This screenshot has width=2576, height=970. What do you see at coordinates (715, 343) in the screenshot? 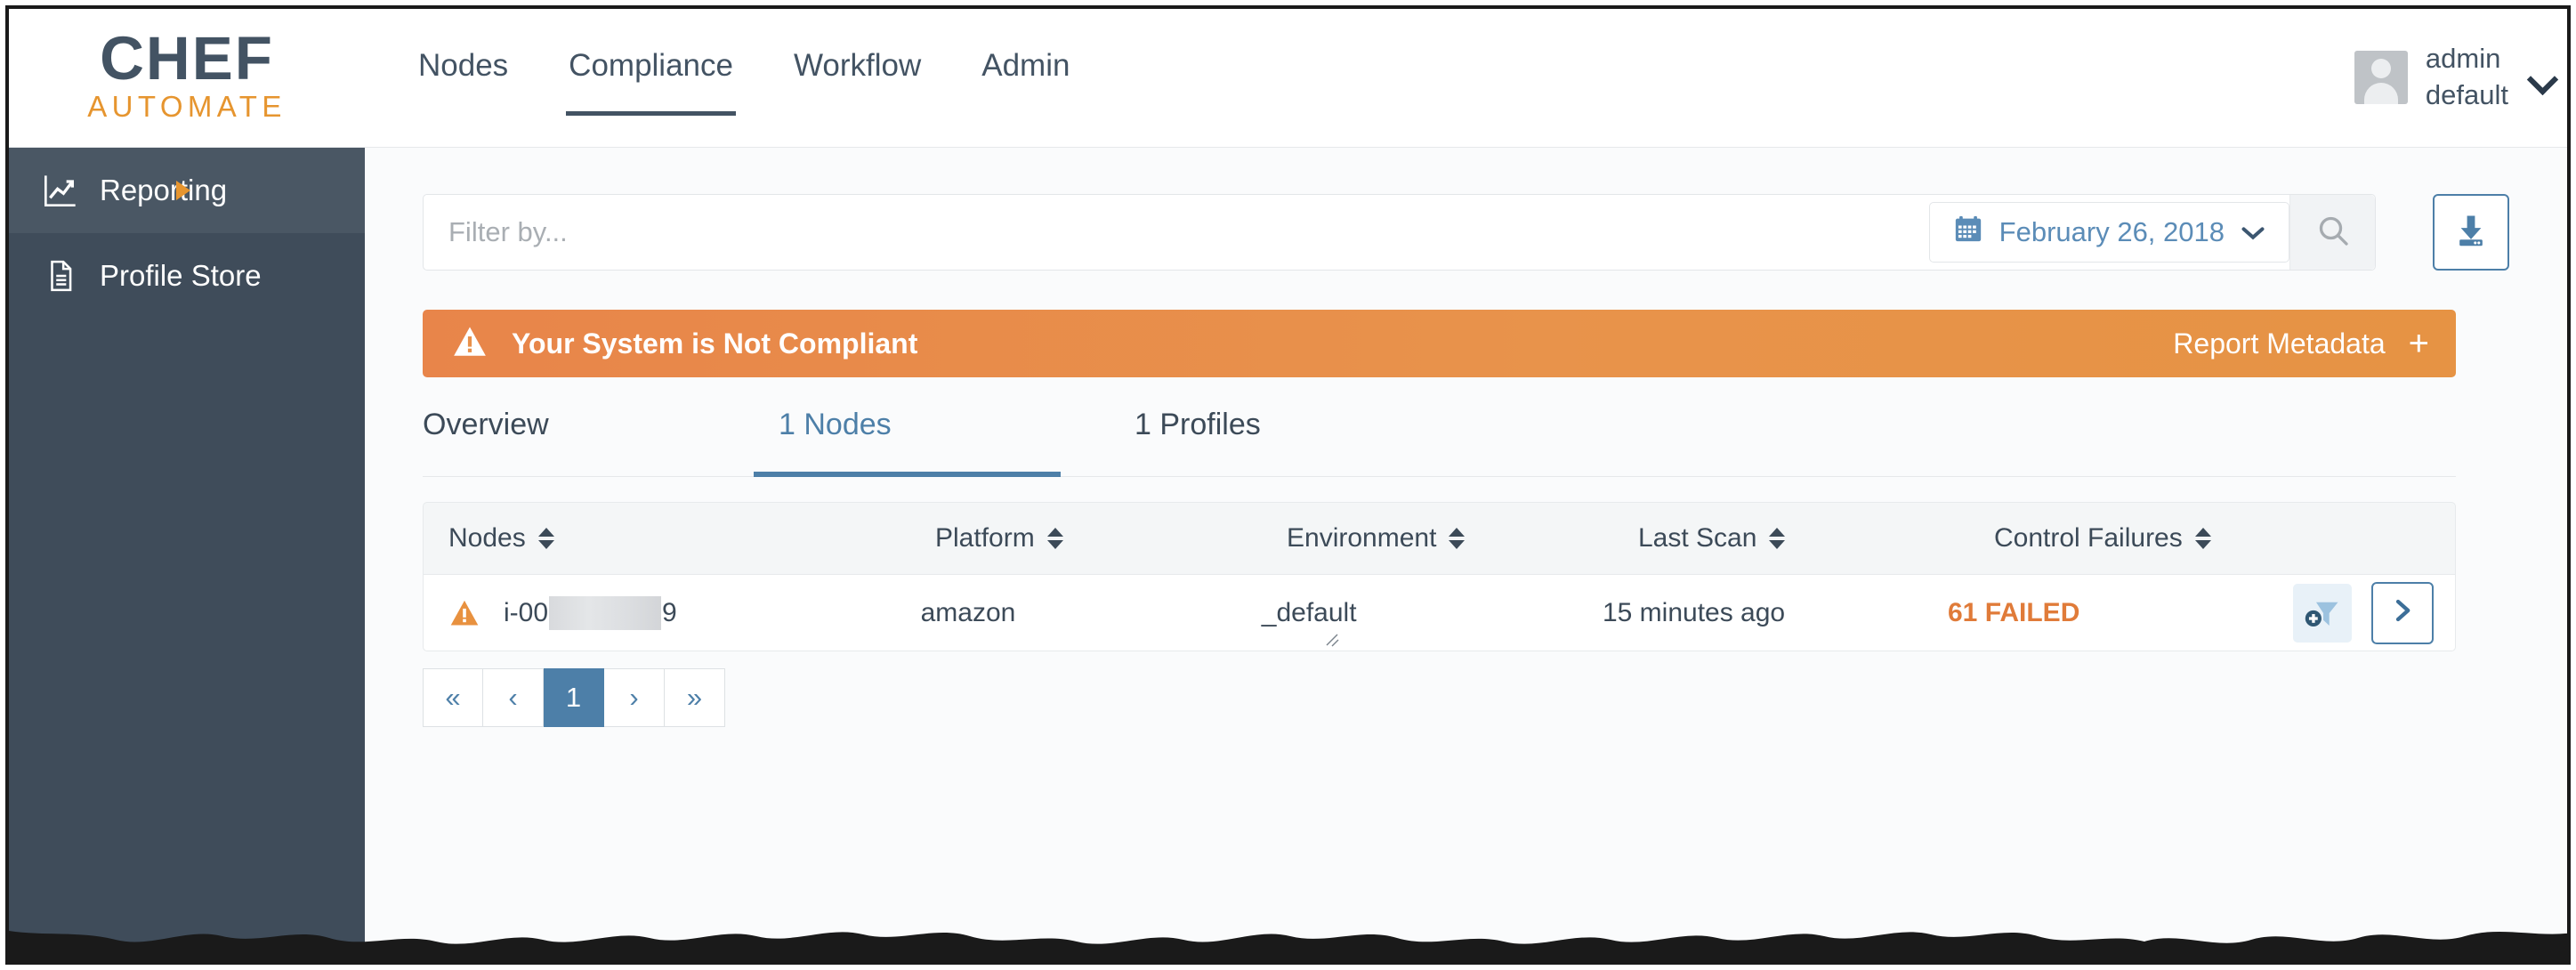
I see `alert-message: Your System is Not Compliant` at bounding box center [715, 343].